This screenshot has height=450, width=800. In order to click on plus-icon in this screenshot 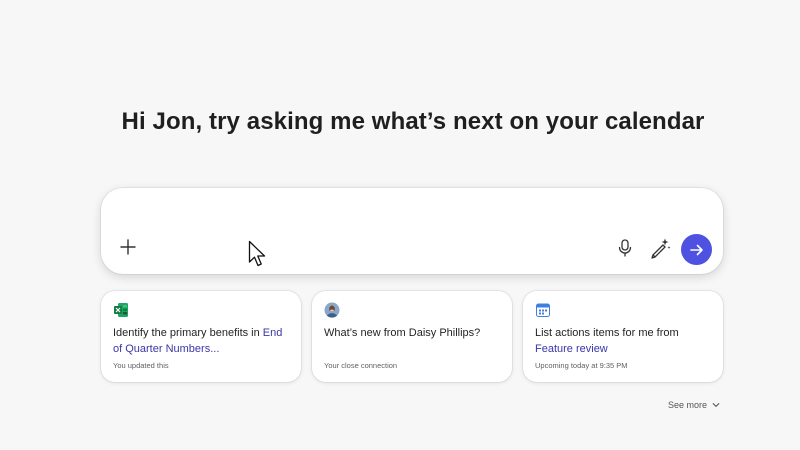, I will do `click(128, 247)`.